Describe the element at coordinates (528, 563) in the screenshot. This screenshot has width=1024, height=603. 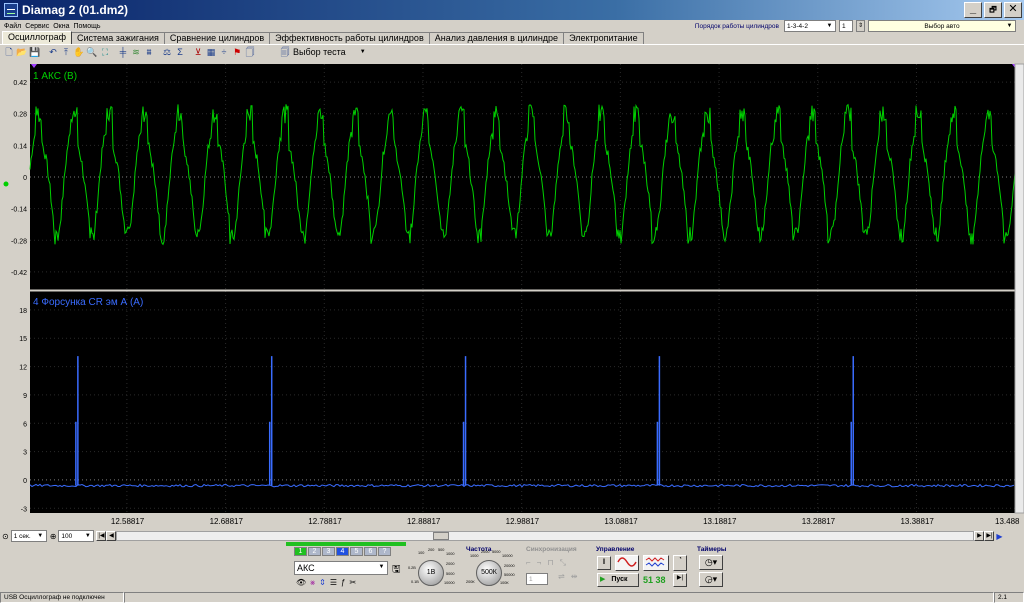
I see `sync-rise-icon: ⌐` at that location.